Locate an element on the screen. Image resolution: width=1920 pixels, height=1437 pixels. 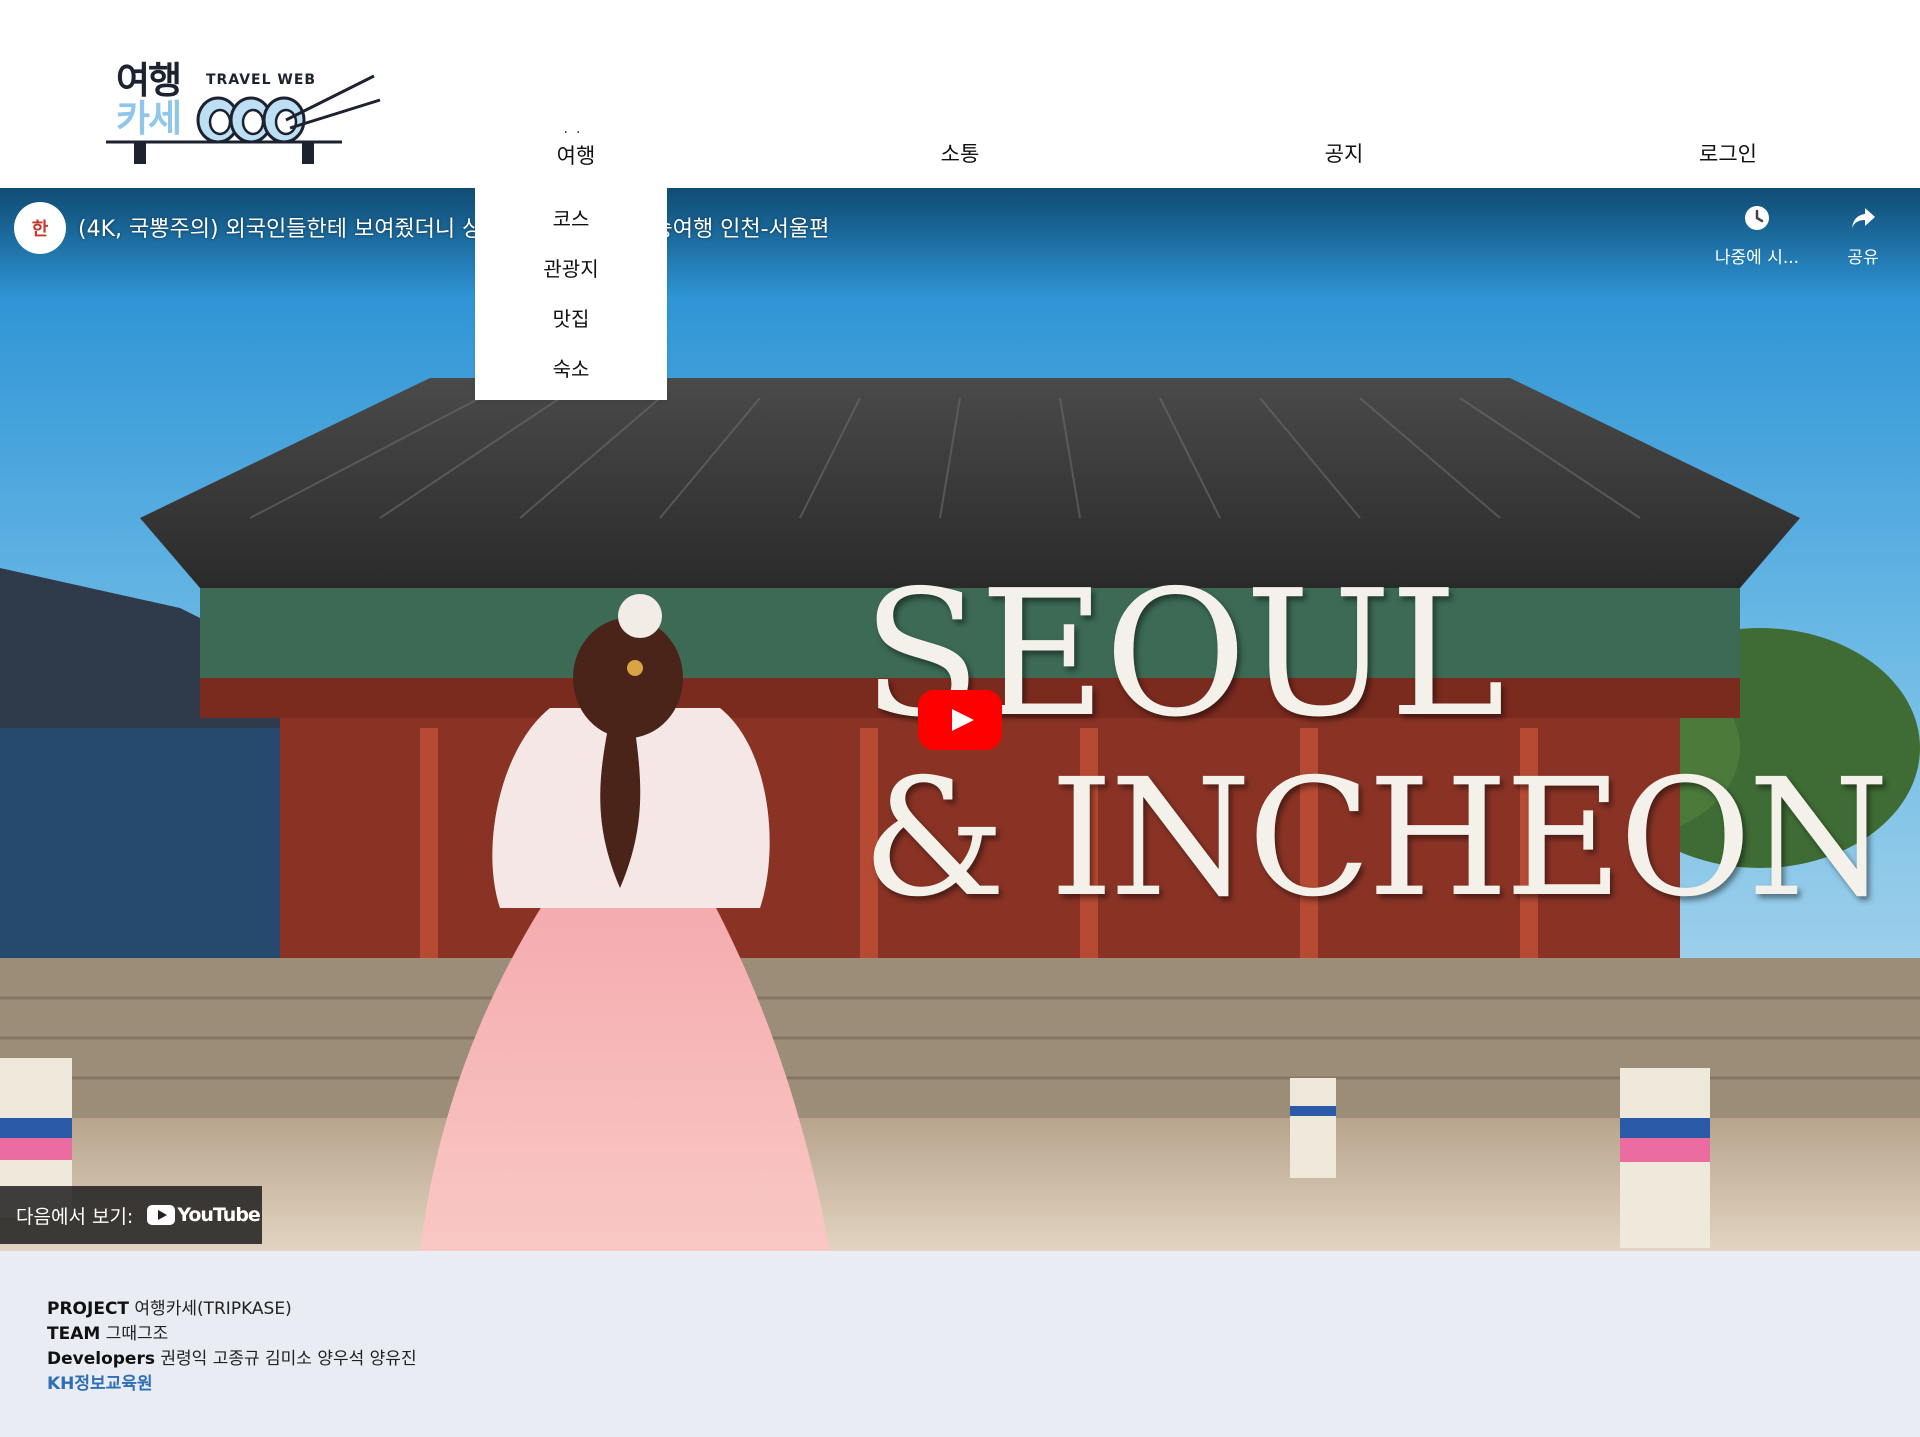
dropdown-item-restaurants: 맛집 is located at coordinates (571, 319).